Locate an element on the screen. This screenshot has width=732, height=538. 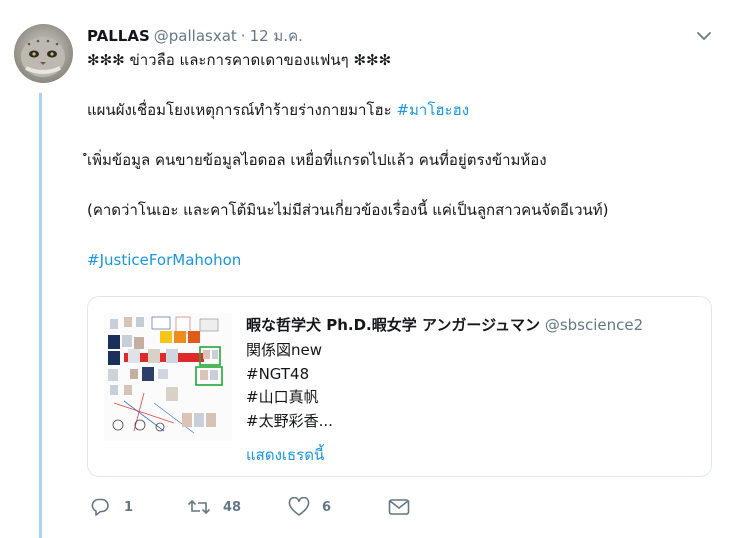
reply-button: 1 is located at coordinates (111, 507).